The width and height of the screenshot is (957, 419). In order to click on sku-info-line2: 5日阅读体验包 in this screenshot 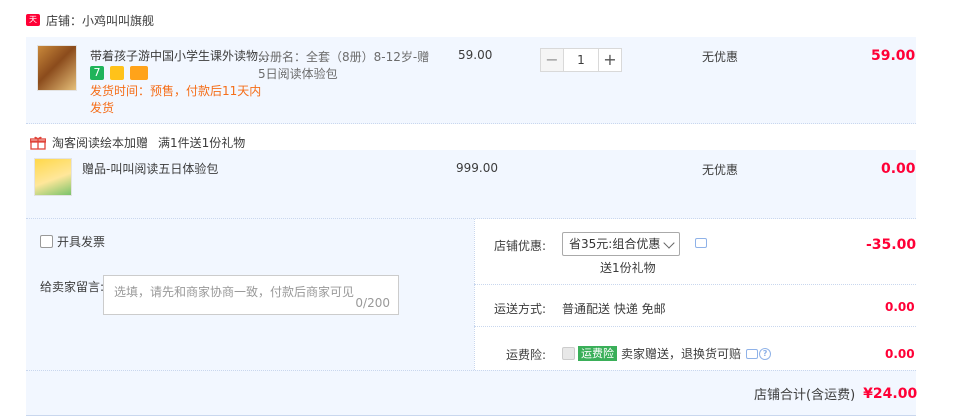, I will do `click(298, 74)`.